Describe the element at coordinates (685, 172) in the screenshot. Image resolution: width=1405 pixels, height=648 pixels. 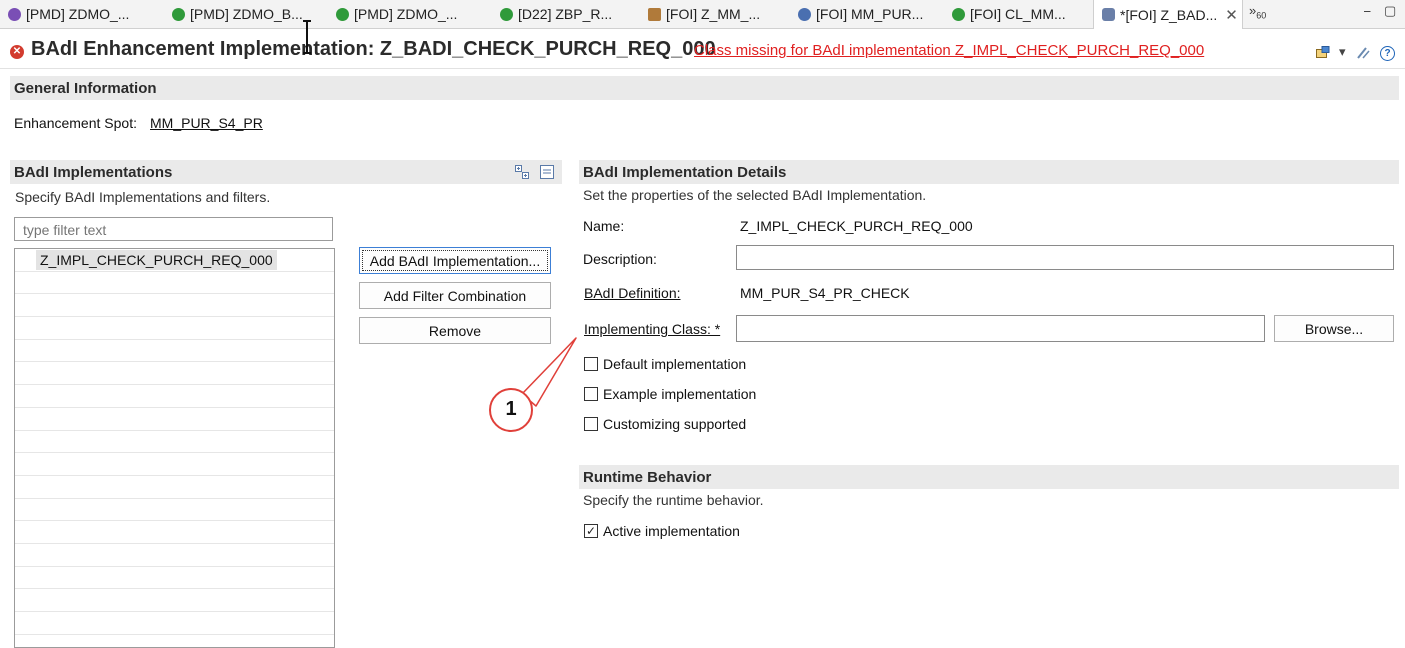
I see `details-title: BAdI Implementation Details` at that location.